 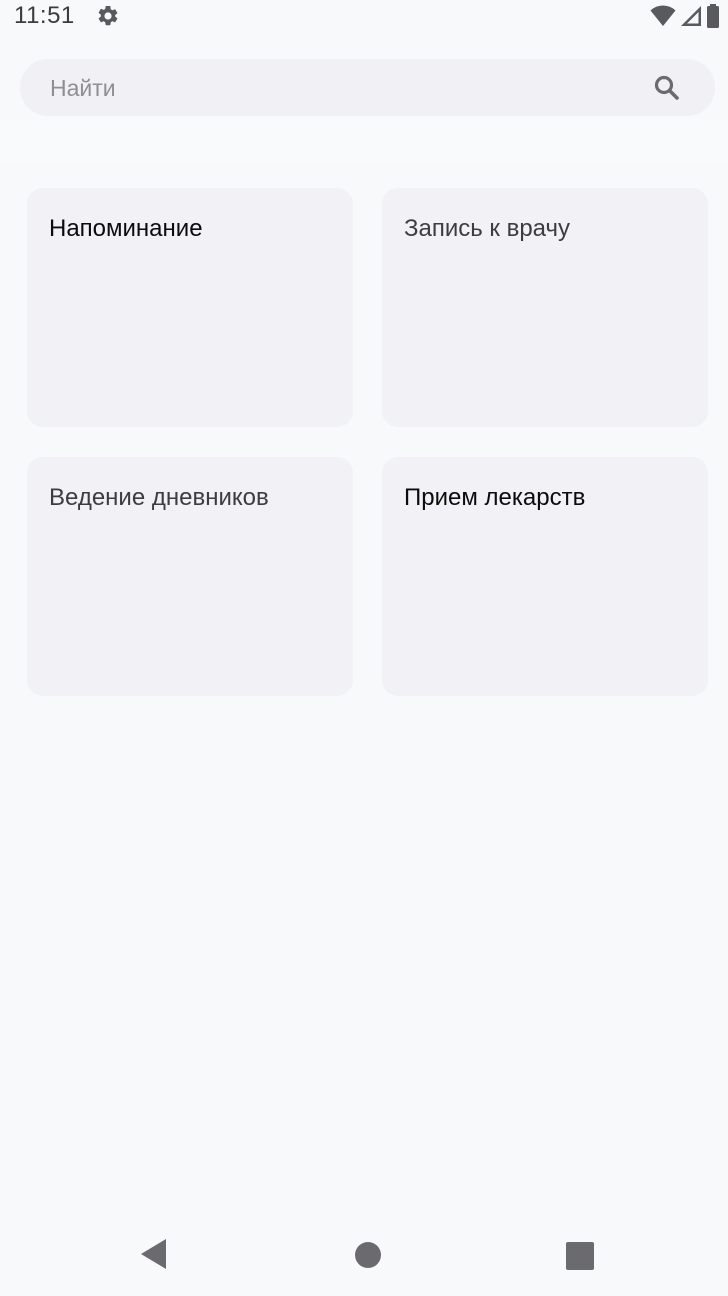 I want to click on search-area: Найти, so click(x=364, y=97).